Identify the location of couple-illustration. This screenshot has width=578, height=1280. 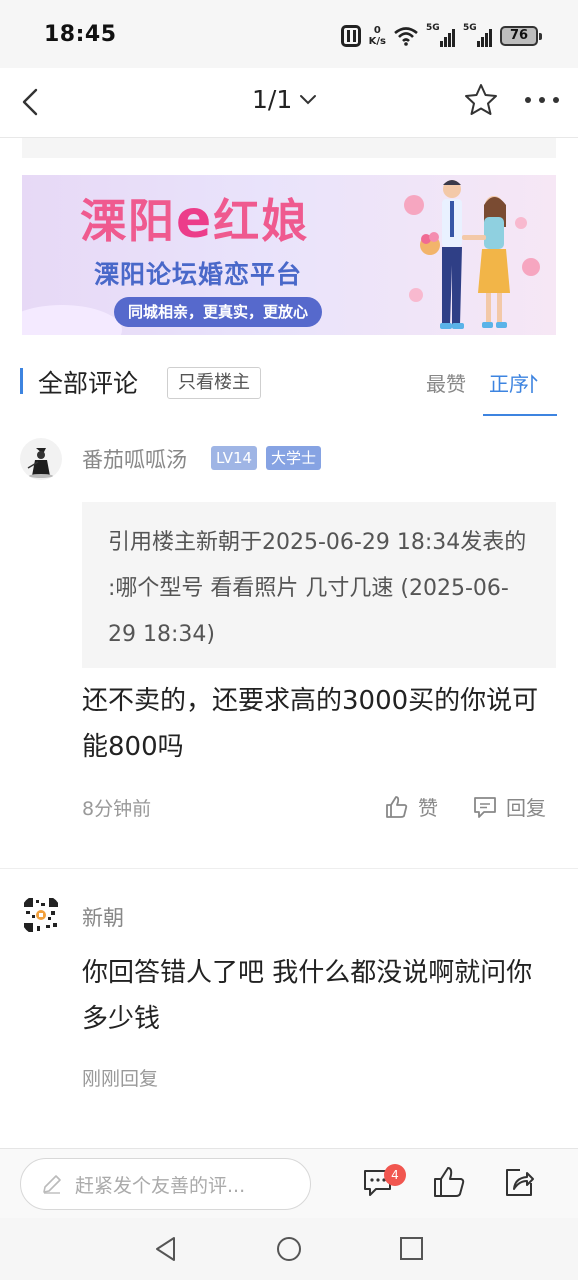
(472, 254).